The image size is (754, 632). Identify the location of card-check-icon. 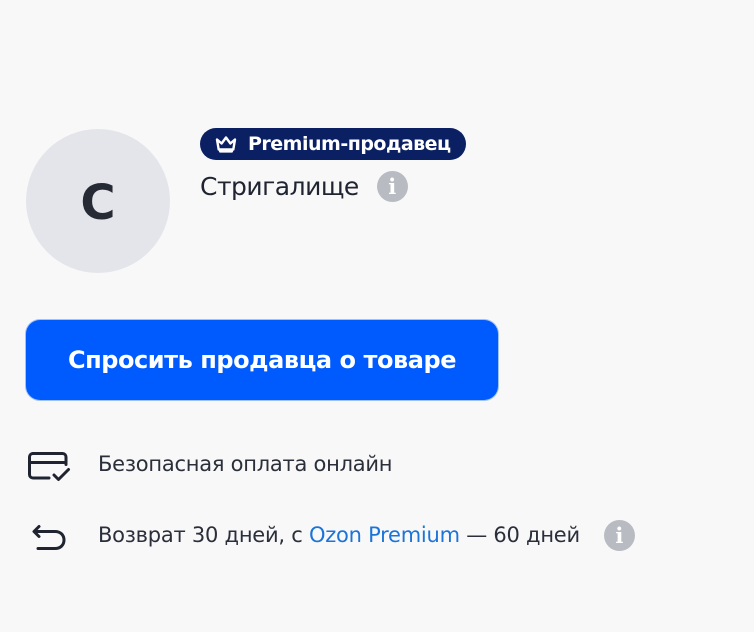
(50, 464).